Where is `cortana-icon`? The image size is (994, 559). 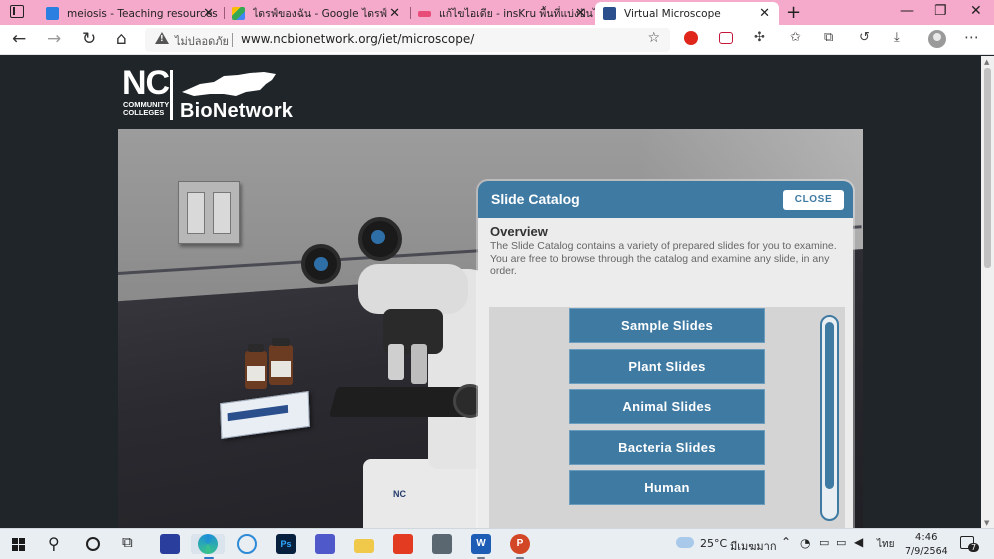
cortana-icon is located at coordinates (93, 544).